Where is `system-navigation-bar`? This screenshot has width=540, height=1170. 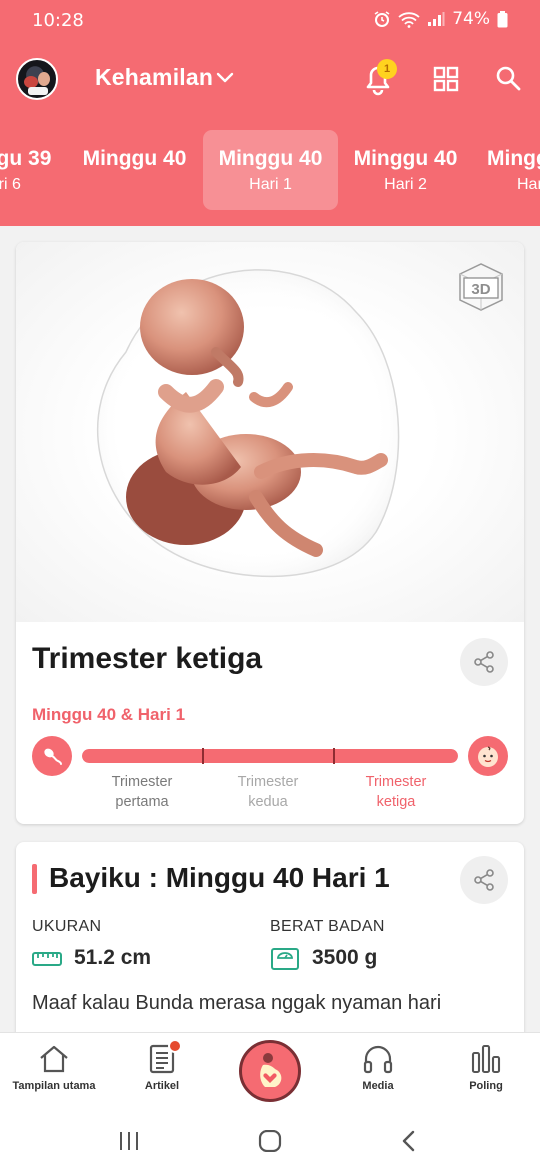
system-navigation-bar is located at coordinates (270, 1141).